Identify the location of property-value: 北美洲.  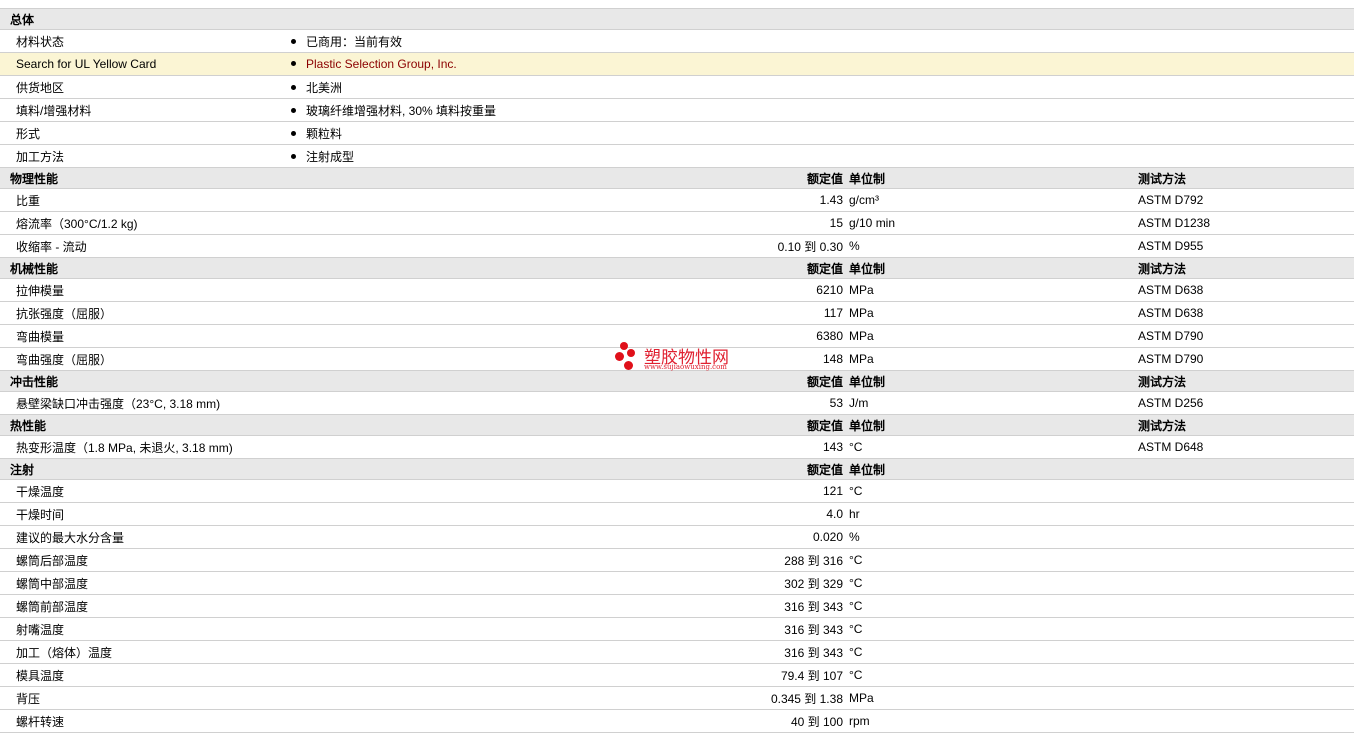
(324, 87).